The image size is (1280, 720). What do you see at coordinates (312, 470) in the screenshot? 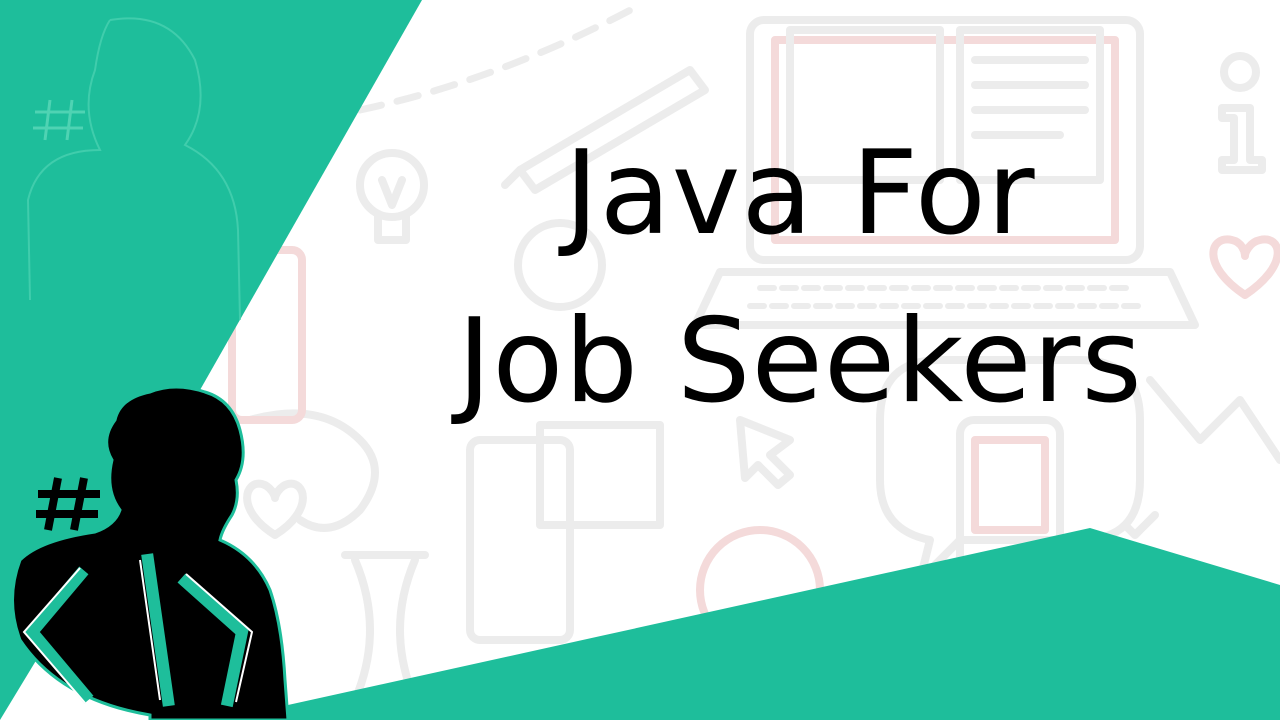
I see `curve-line` at bounding box center [312, 470].